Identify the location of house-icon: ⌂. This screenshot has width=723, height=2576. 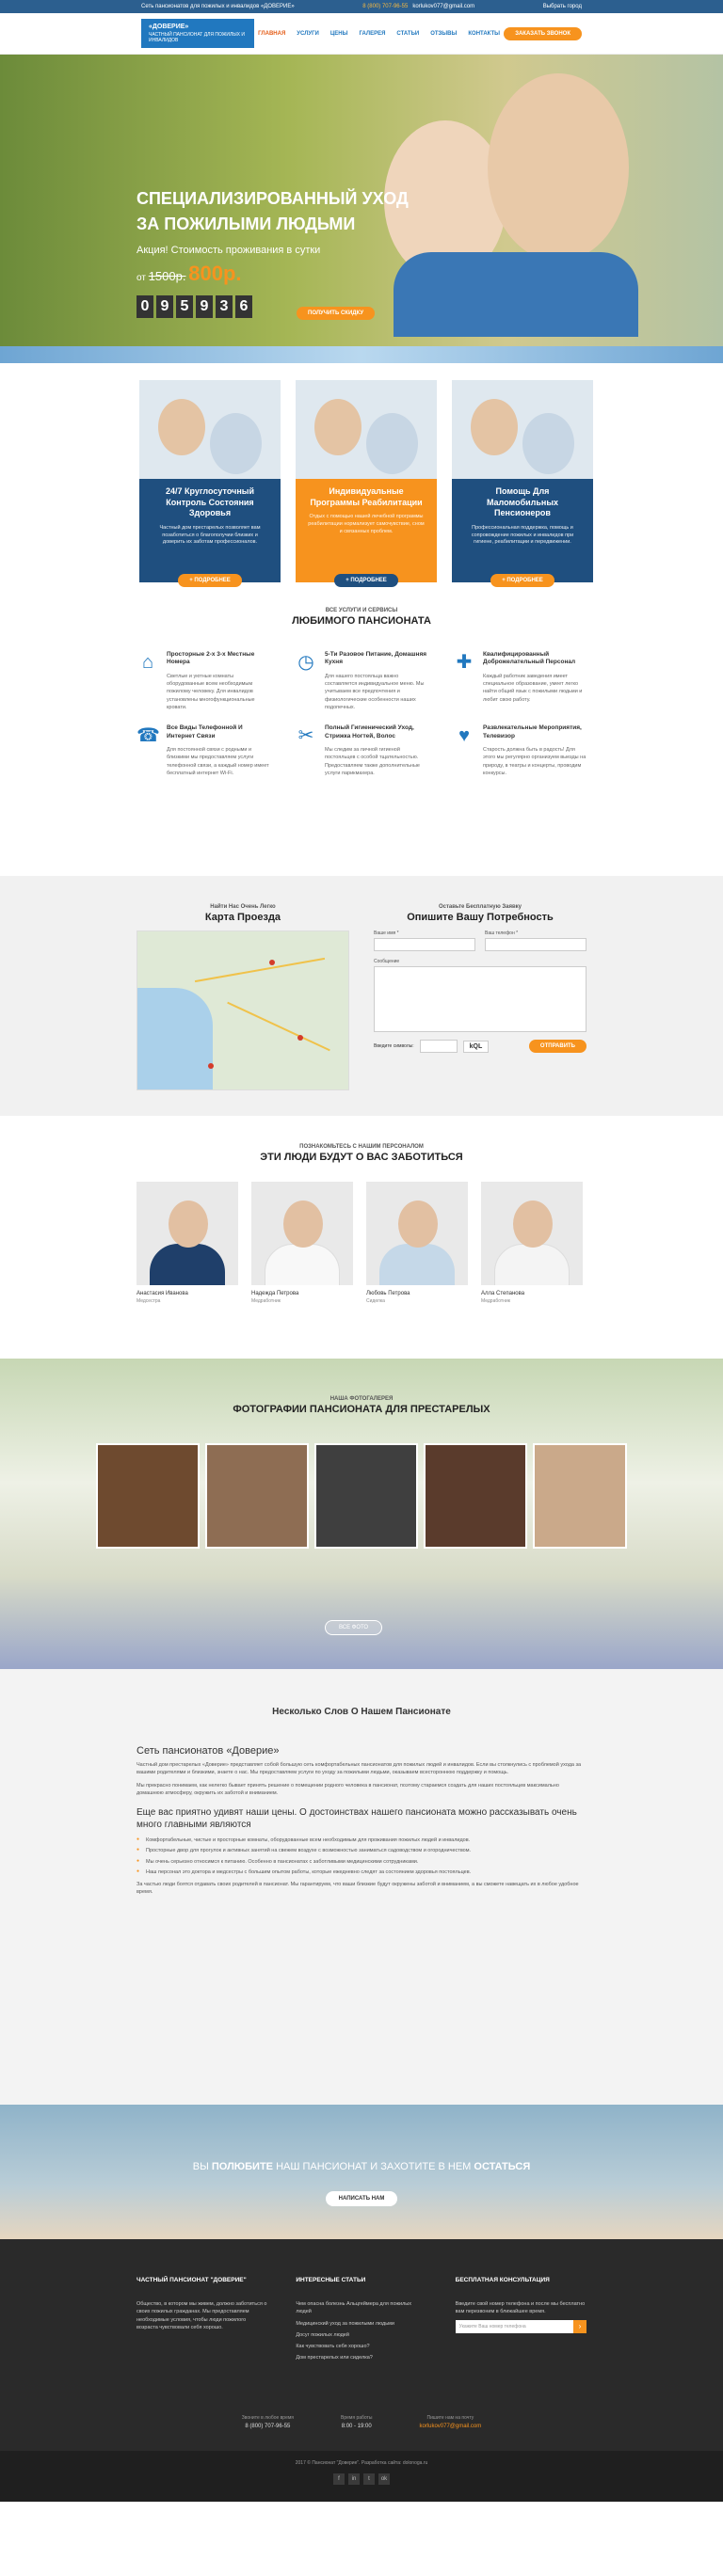
(147, 662).